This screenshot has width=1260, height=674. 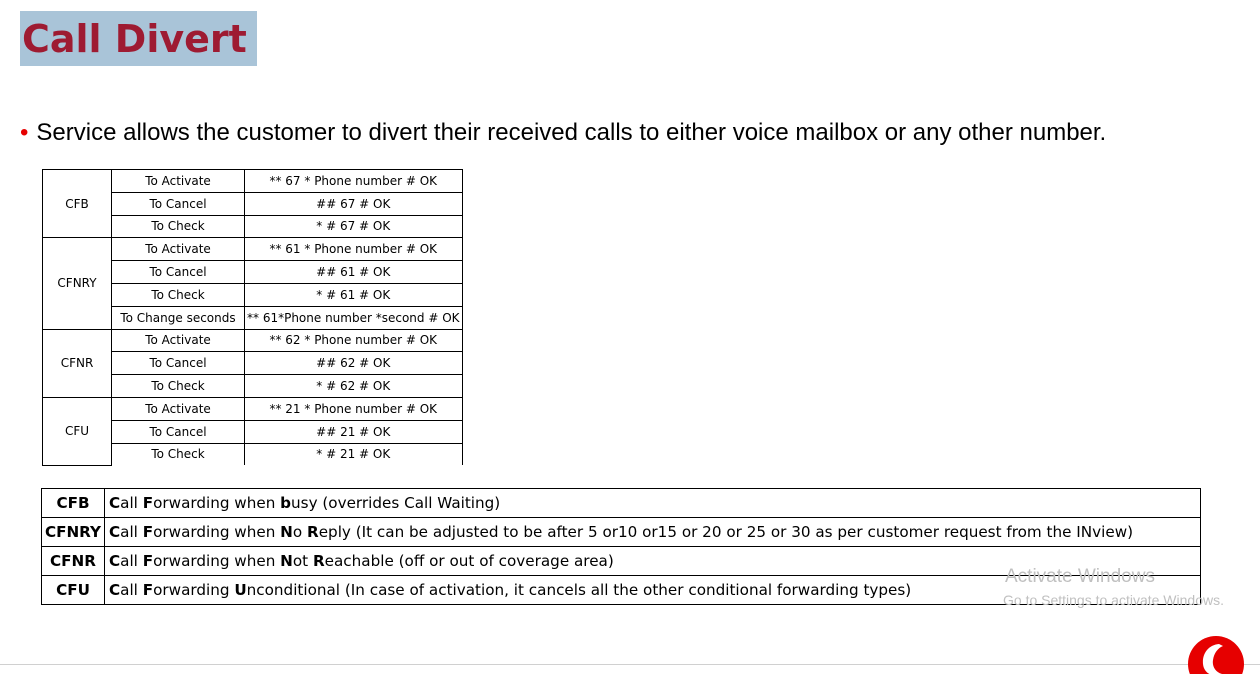 What do you see at coordinates (353, 408) in the screenshot?
I see `dial-code-cell: ** 21 * Phone number # OK` at bounding box center [353, 408].